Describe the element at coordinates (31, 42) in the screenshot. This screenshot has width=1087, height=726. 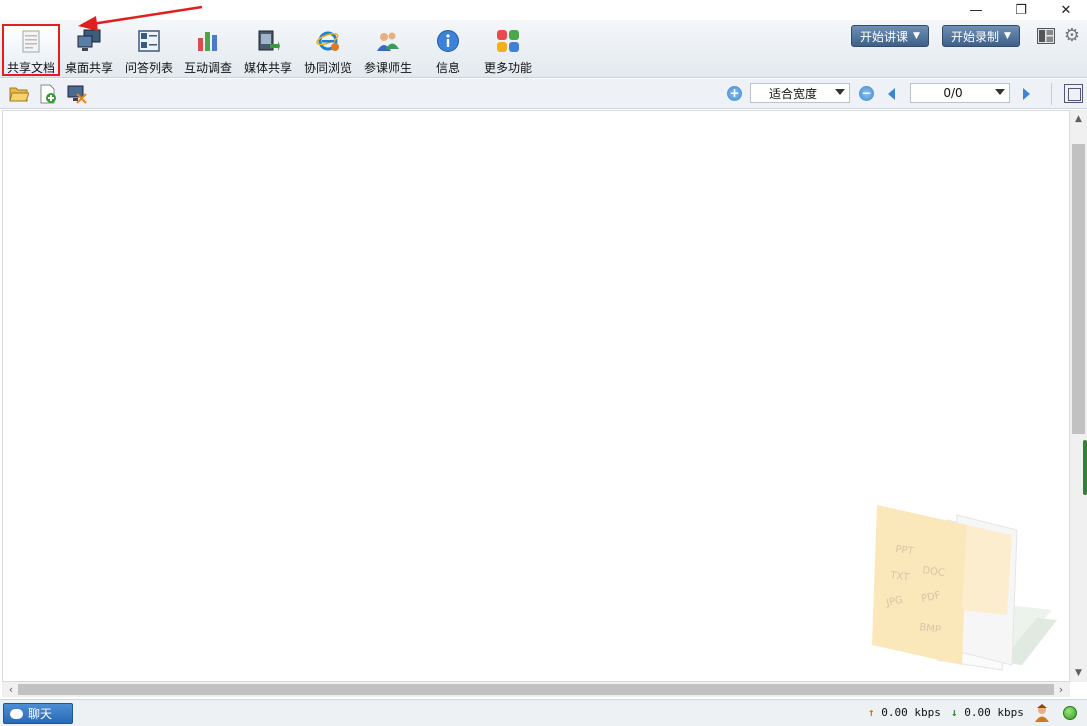
I see `shared-document-icon` at that location.